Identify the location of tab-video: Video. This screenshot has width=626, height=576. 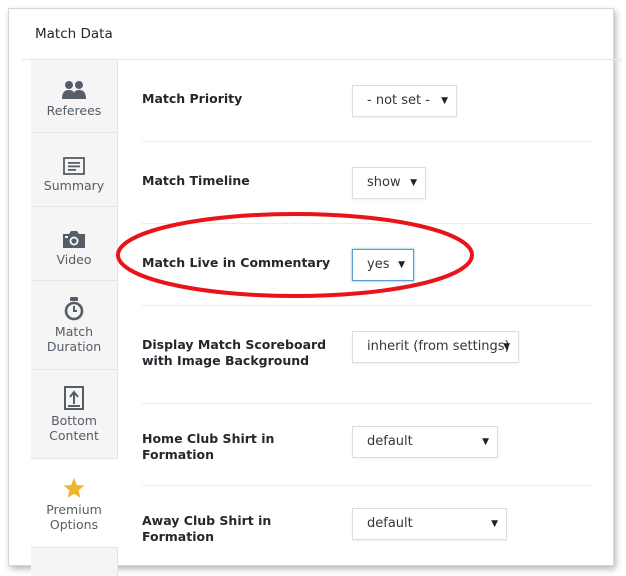
(74, 244).